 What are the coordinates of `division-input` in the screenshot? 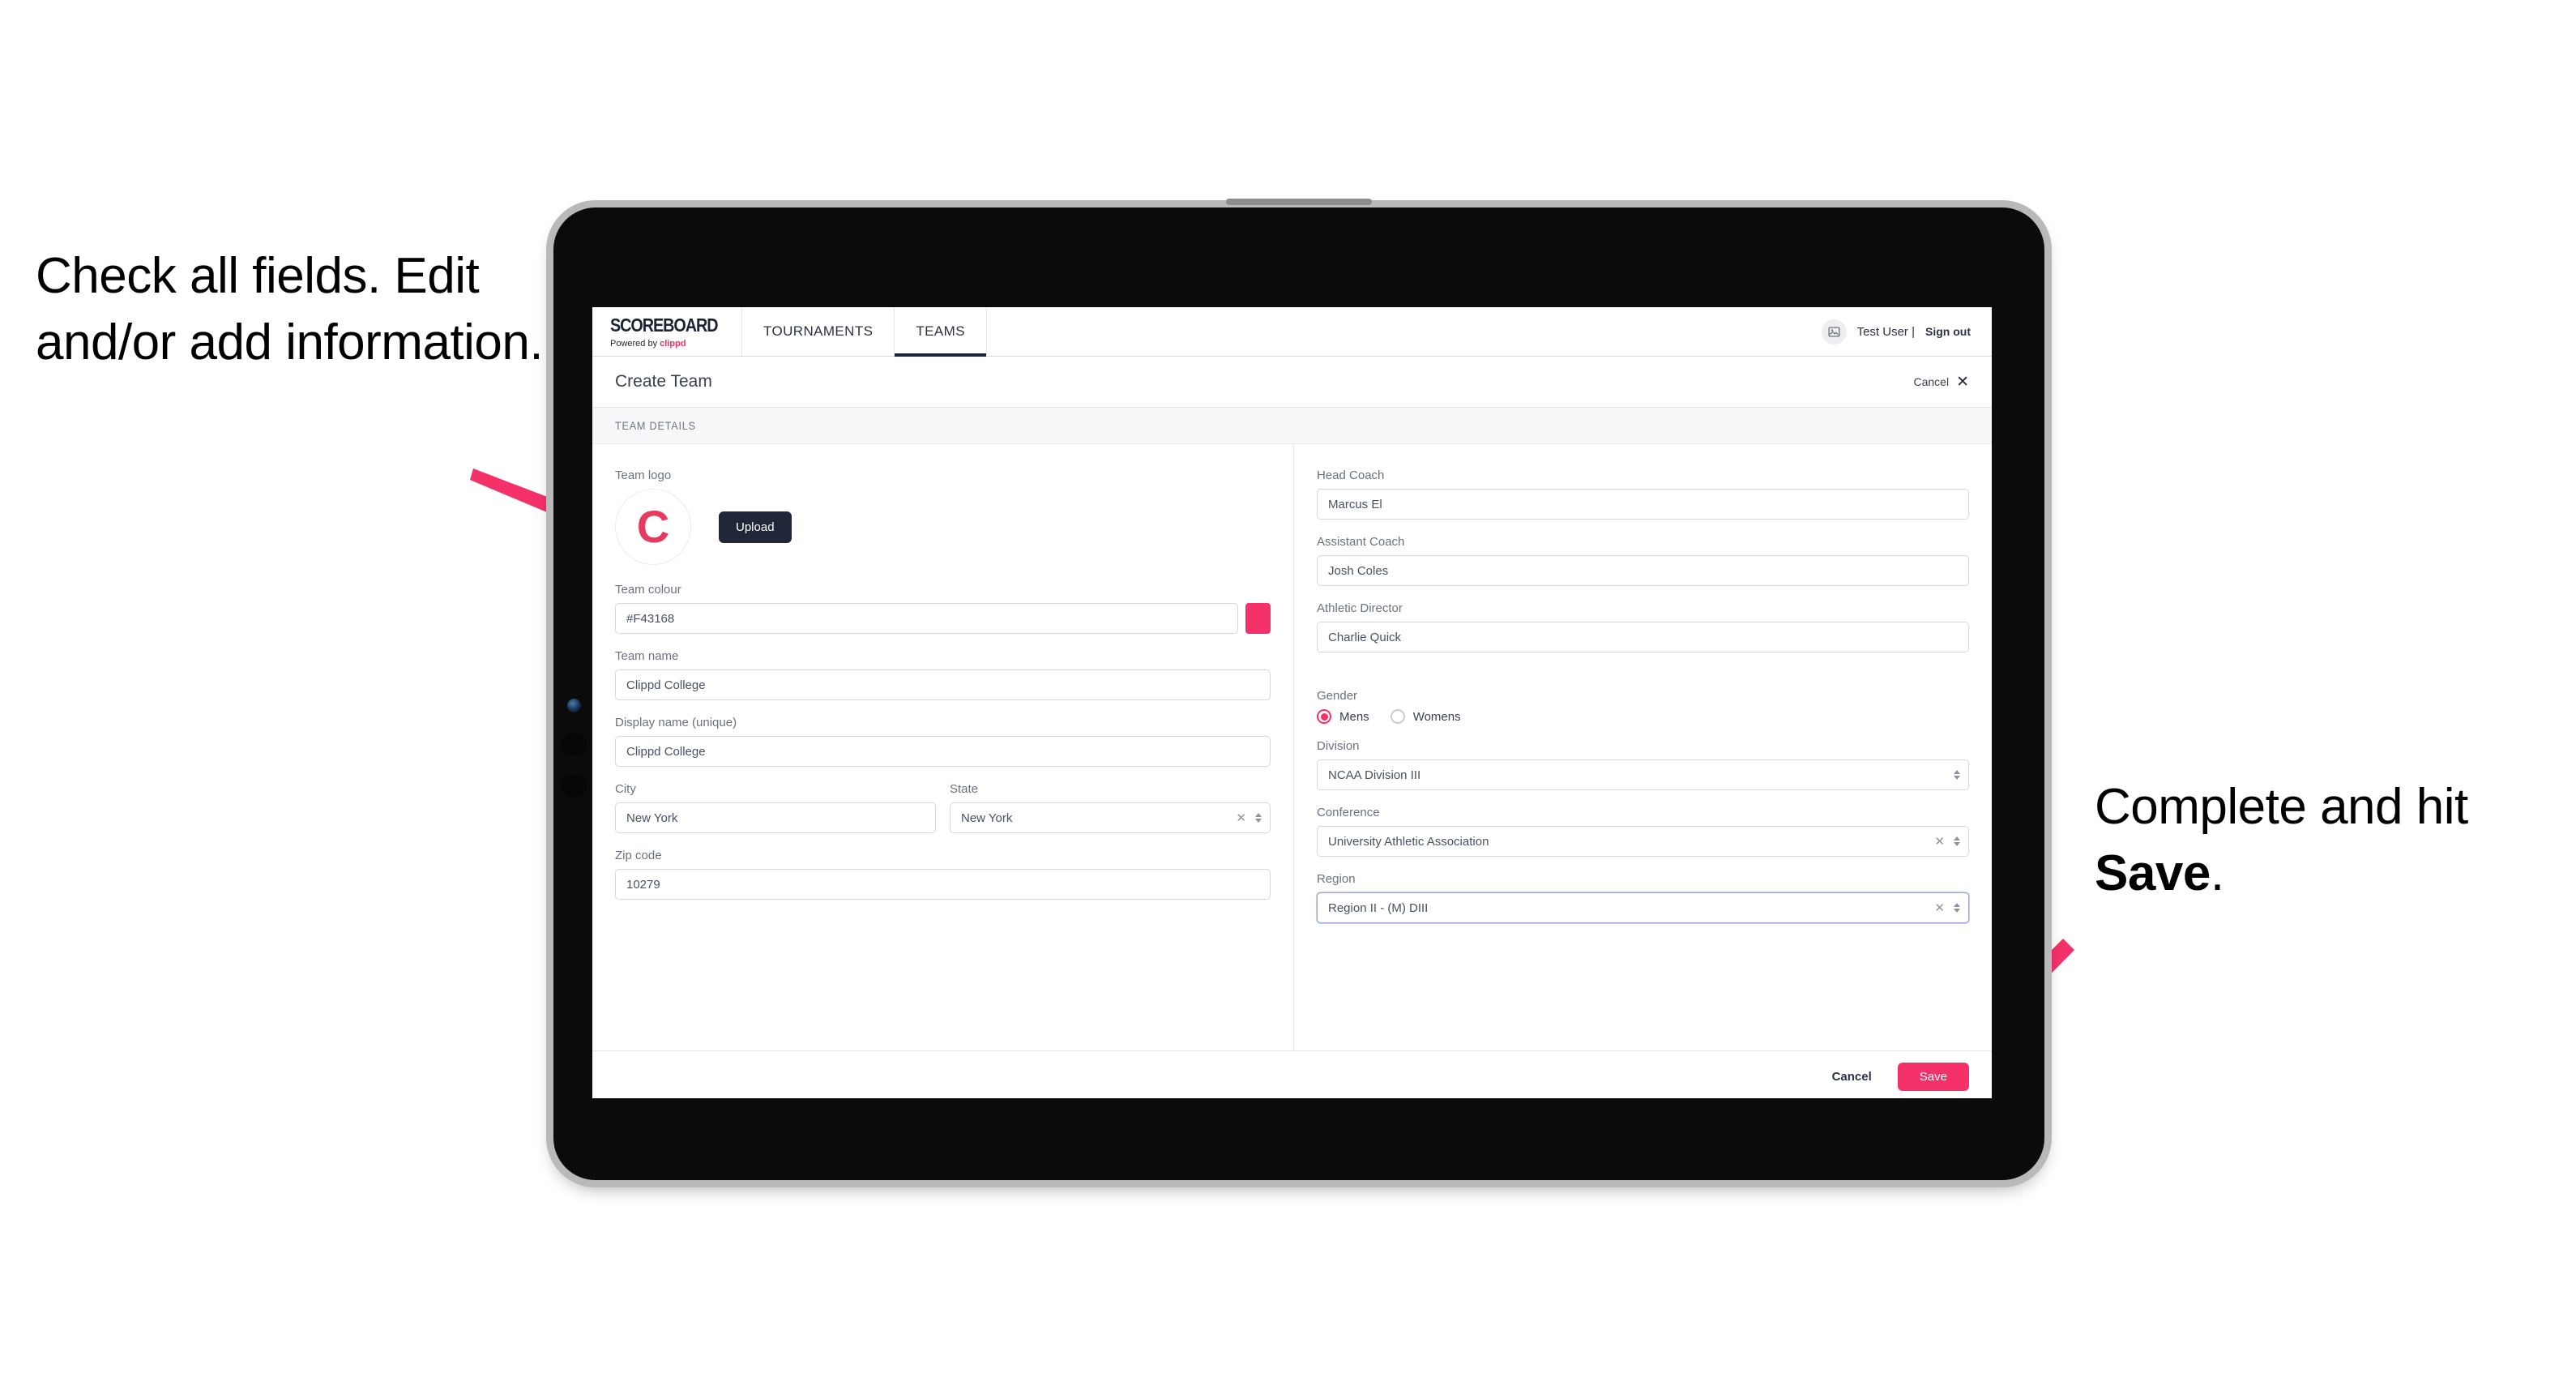 It's located at (1643, 774).